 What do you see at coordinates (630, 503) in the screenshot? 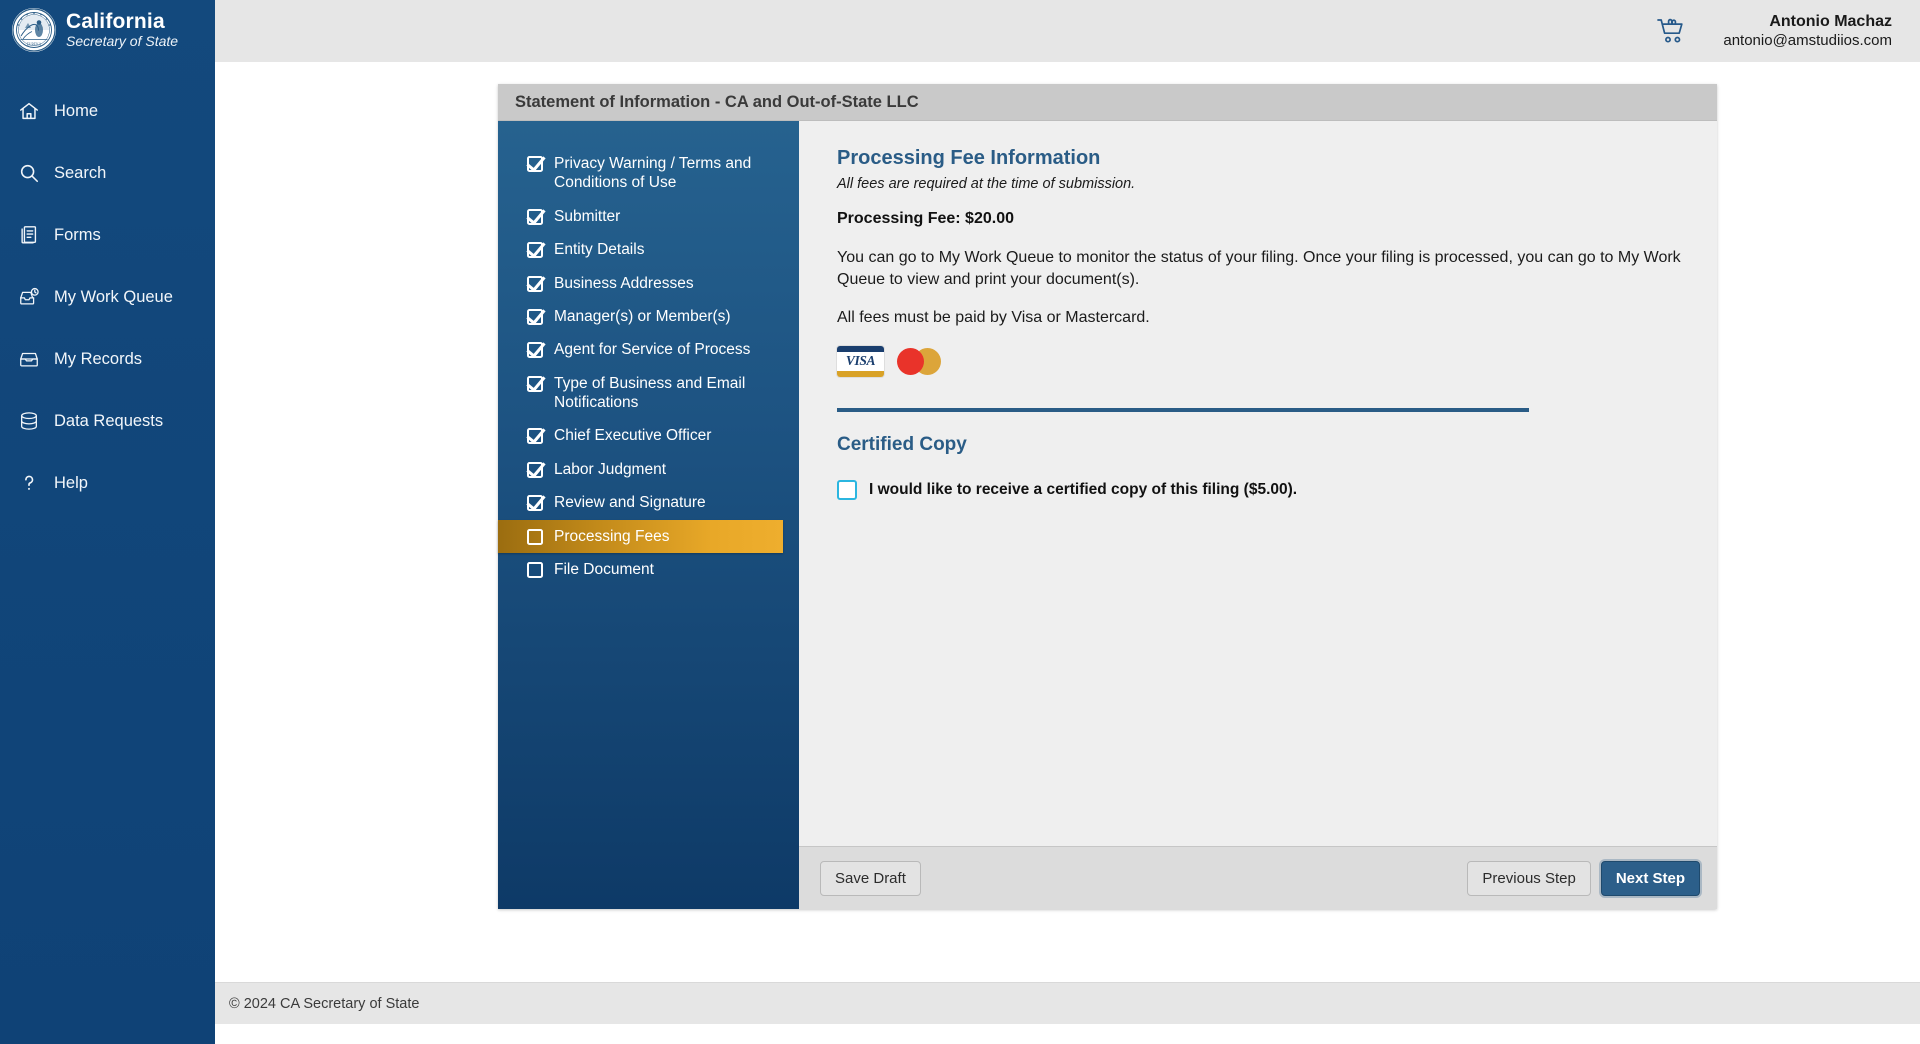
I see `step-label: Review and Signature` at bounding box center [630, 503].